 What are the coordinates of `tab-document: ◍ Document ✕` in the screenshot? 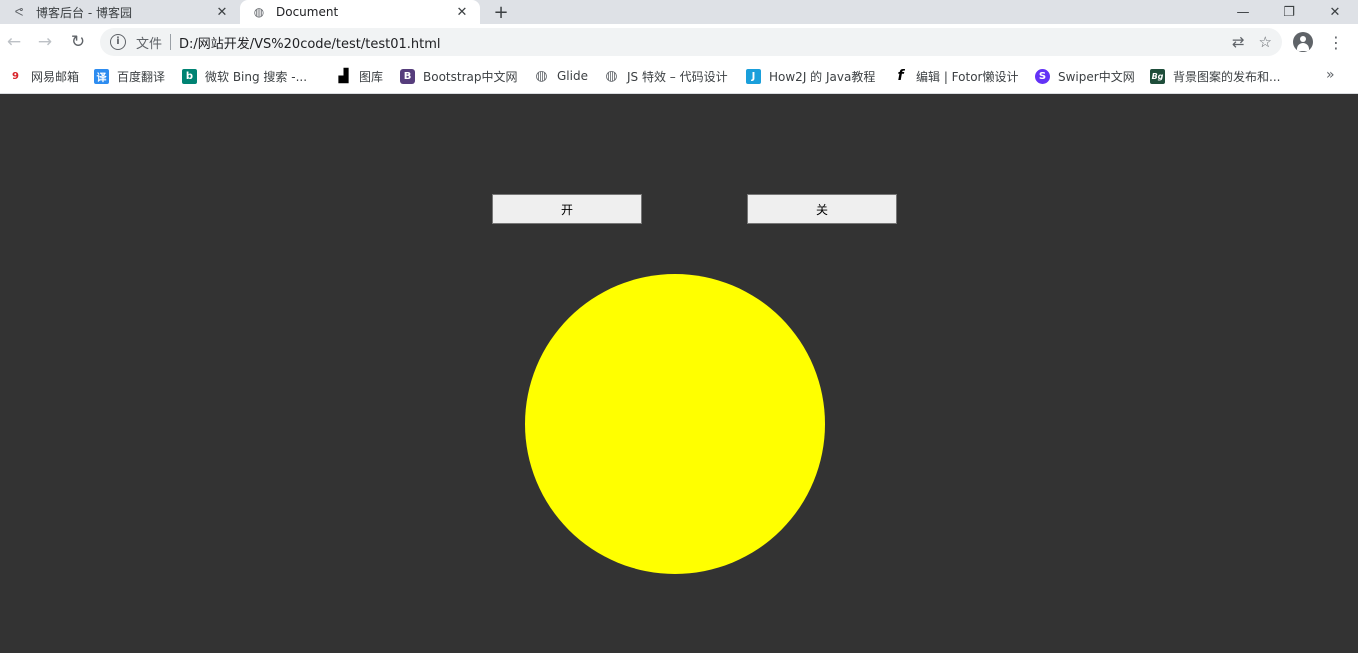 It's located at (360, 12).